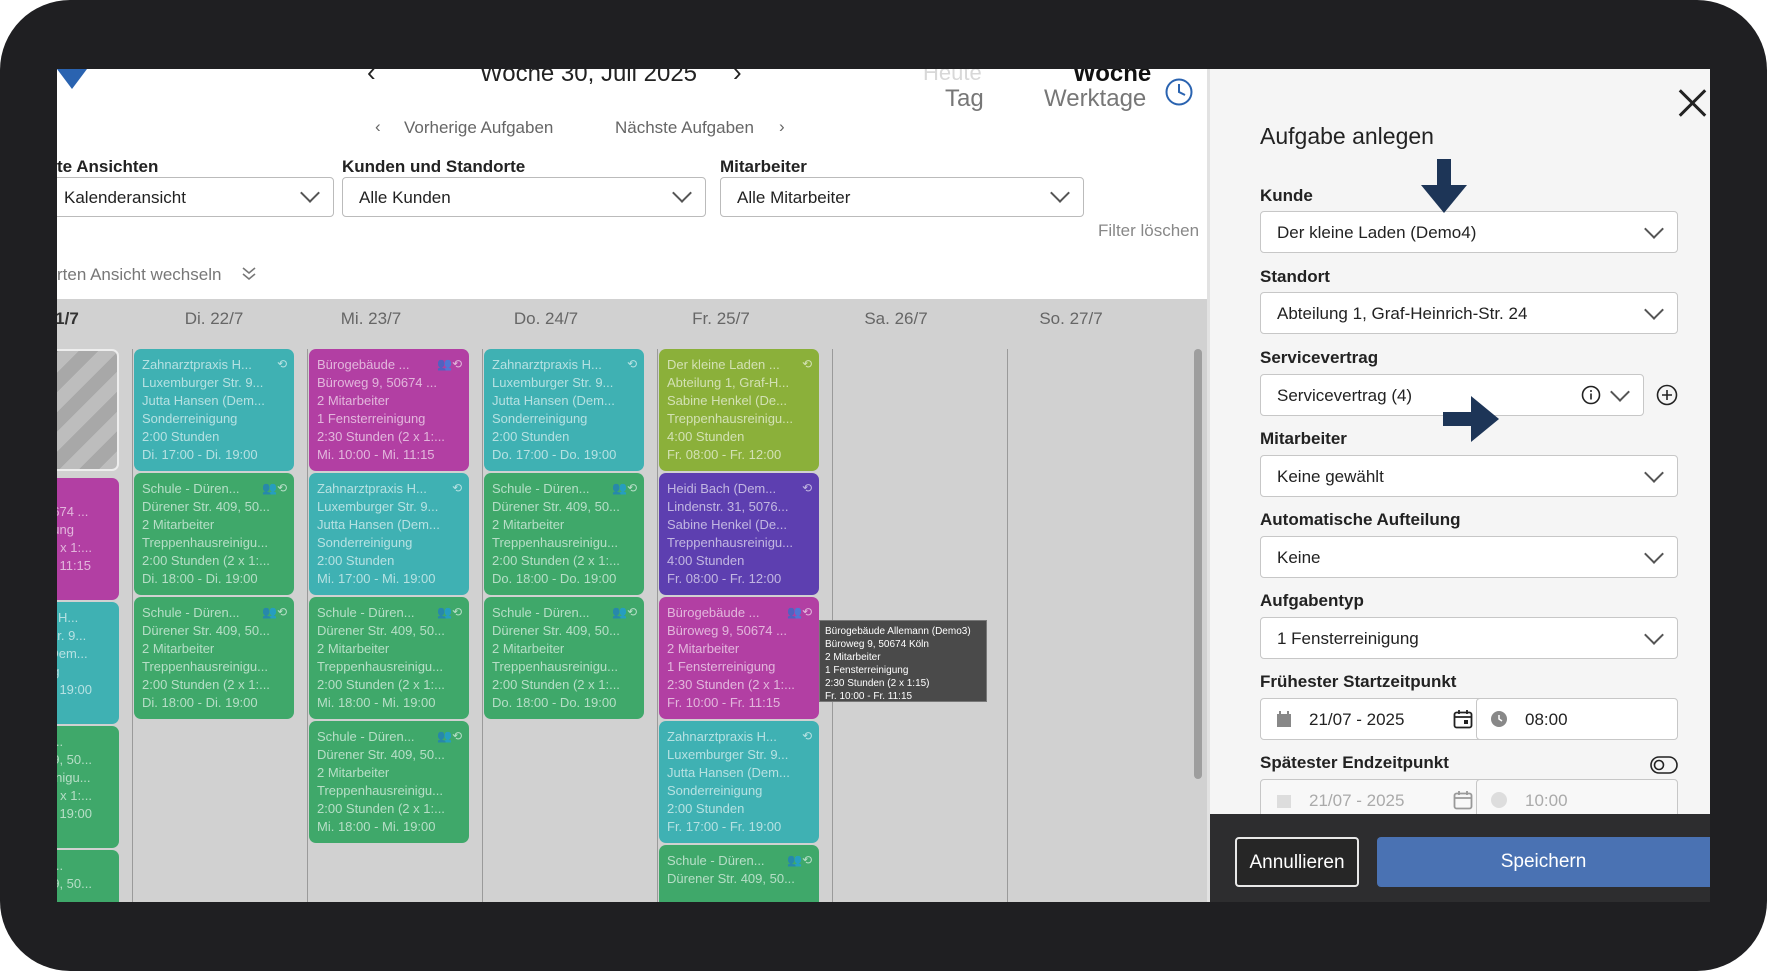 The width and height of the screenshot is (1767, 971). Describe the element at coordinates (200, 454) in the screenshot. I see `task-card-line: Di. 17:00 - Di. 19:00` at that location.